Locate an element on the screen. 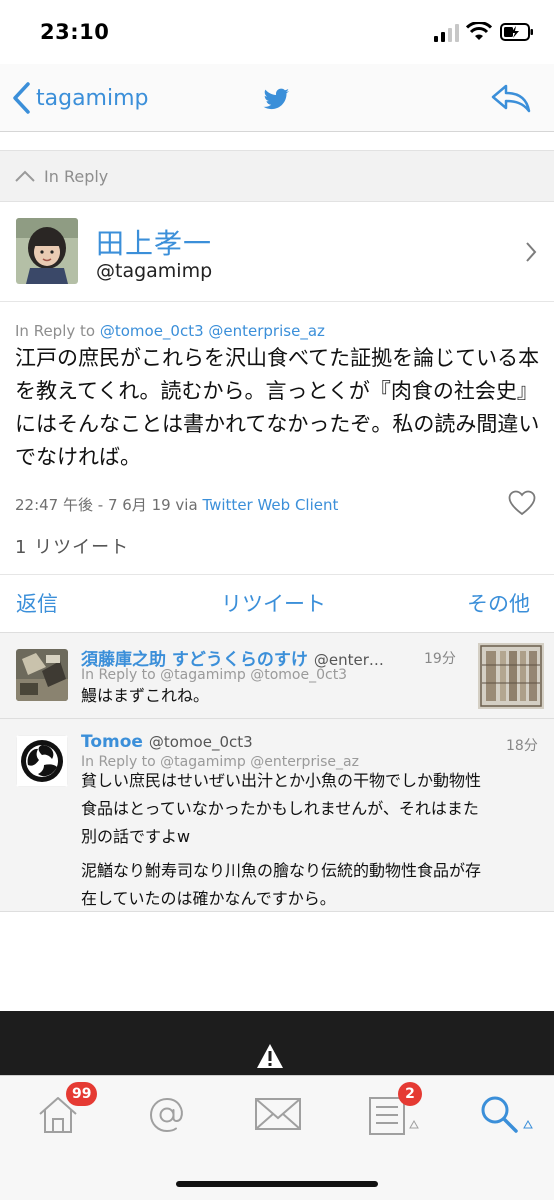  reply-author: Tomoe @tomoe_0ct3 is located at coordinates (167, 742).